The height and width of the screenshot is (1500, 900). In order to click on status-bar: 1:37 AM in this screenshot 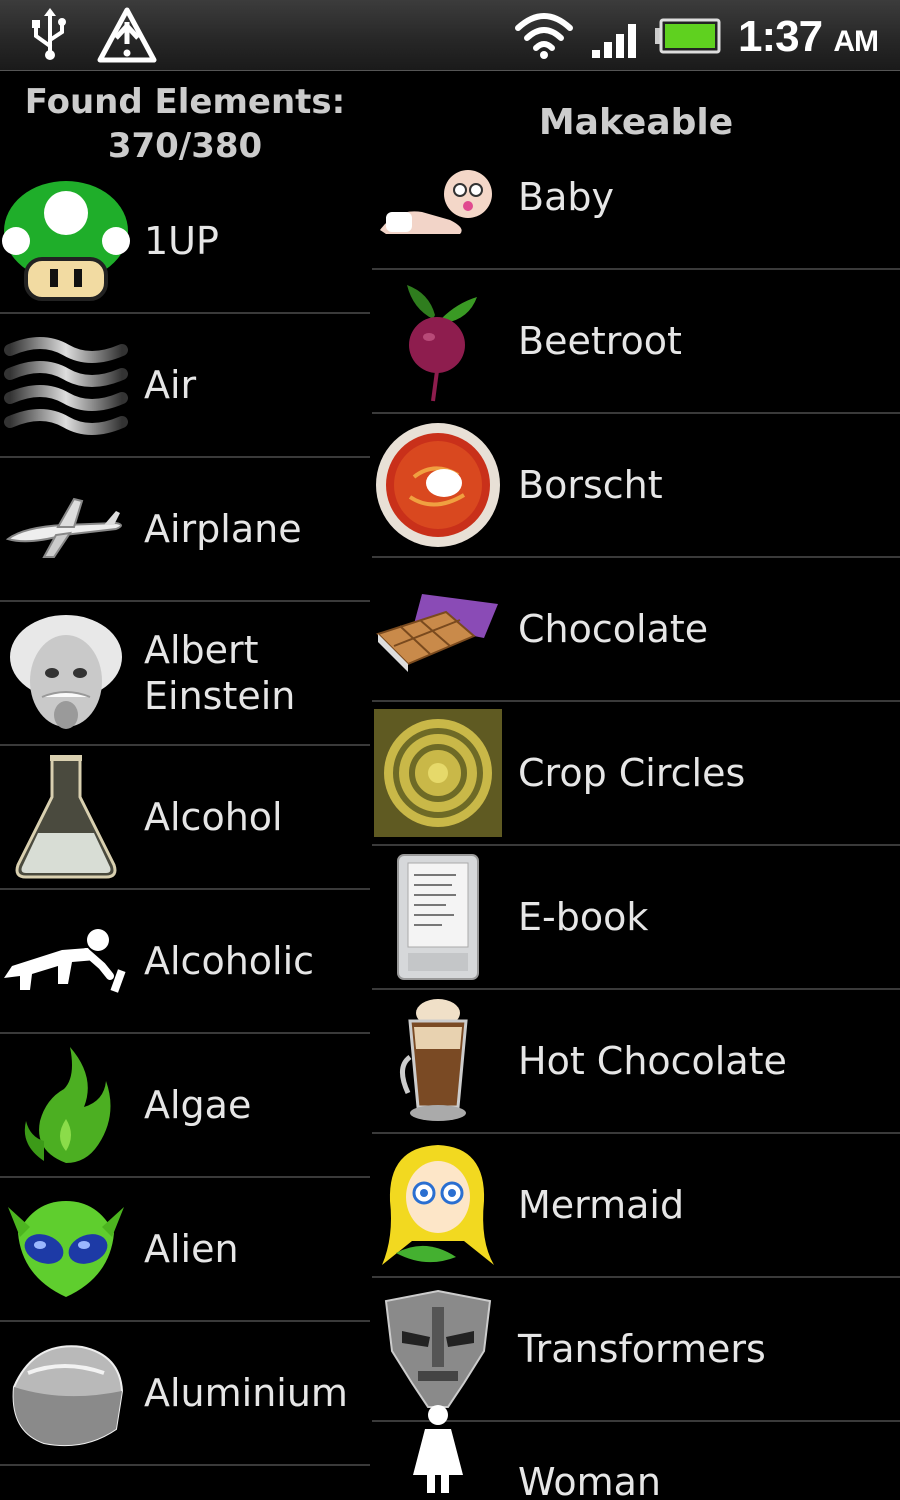, I will do `click(450, 35)`.